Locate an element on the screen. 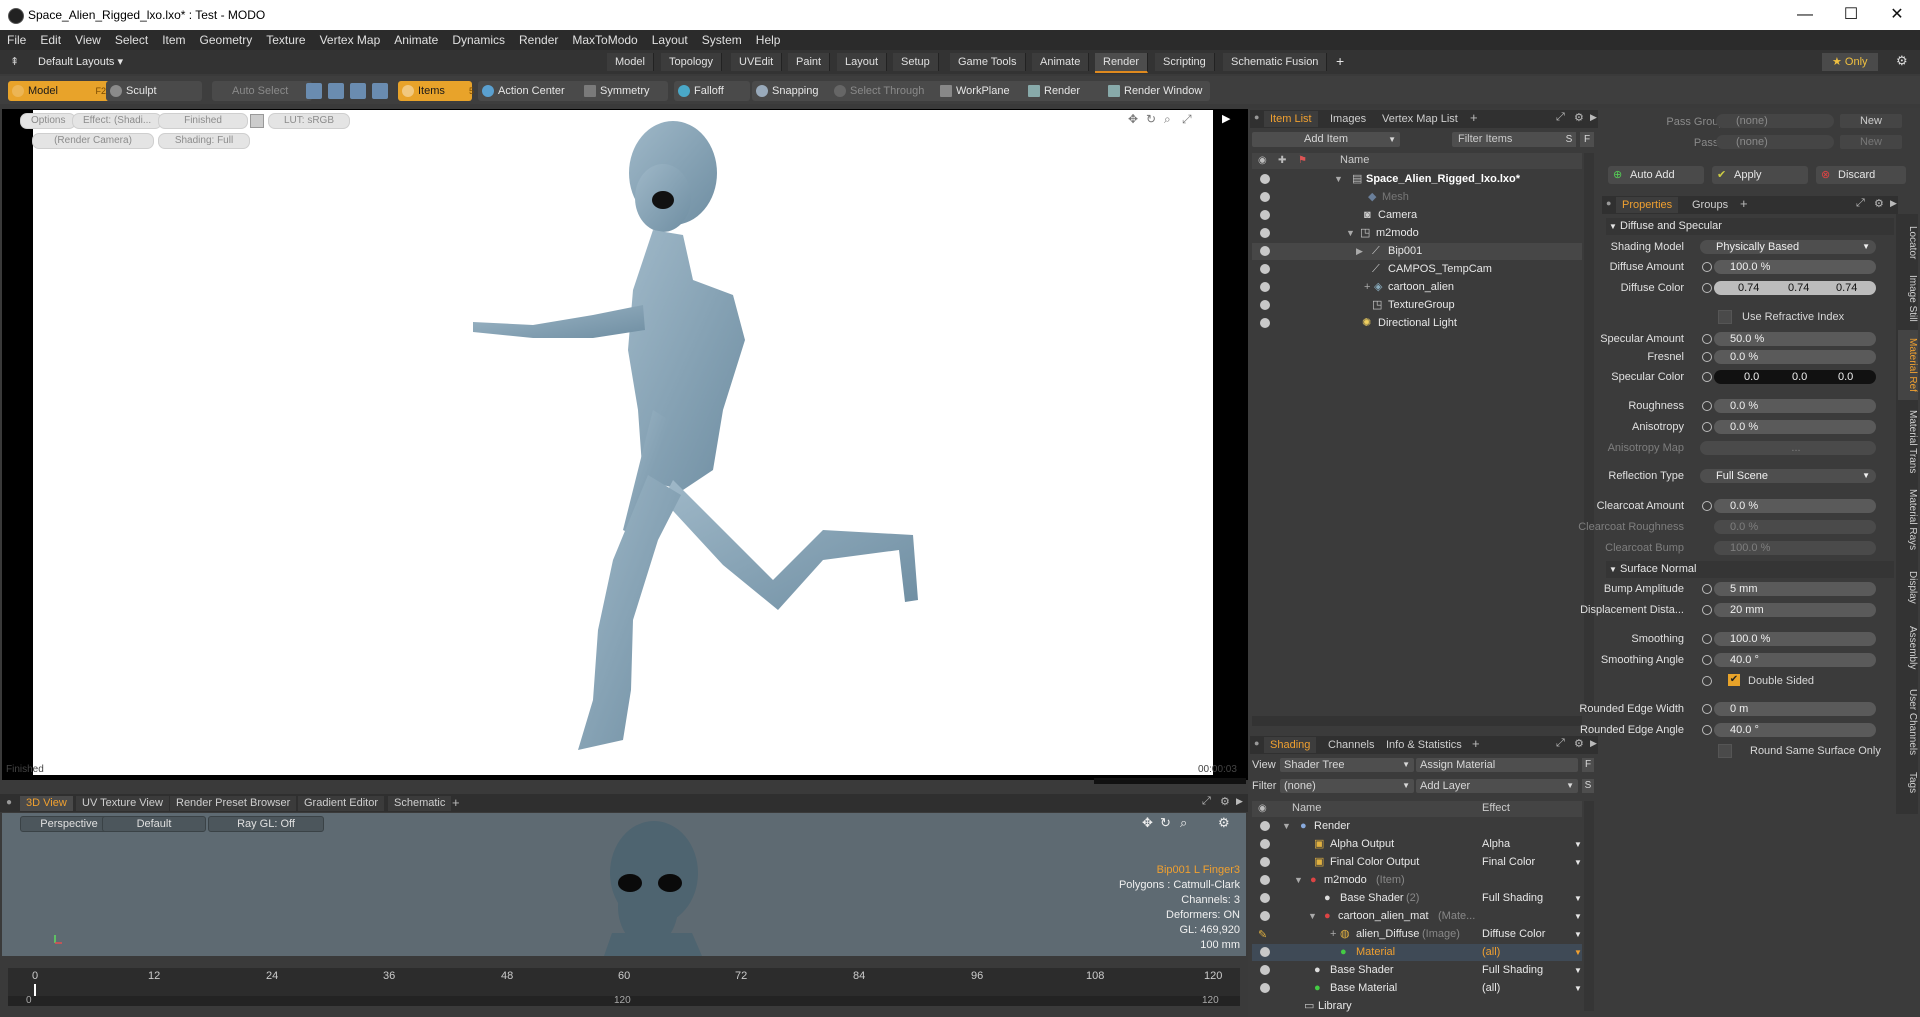  name-column-header: Name is located at coordinates (1354, 160).